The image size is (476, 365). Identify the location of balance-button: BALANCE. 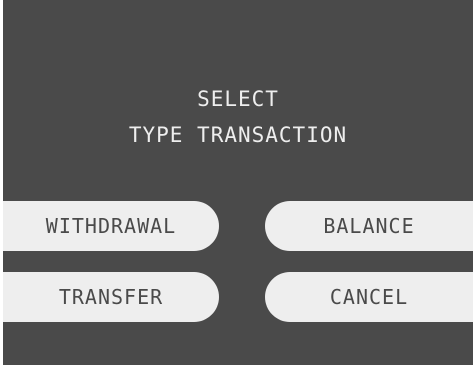
(369, 226).